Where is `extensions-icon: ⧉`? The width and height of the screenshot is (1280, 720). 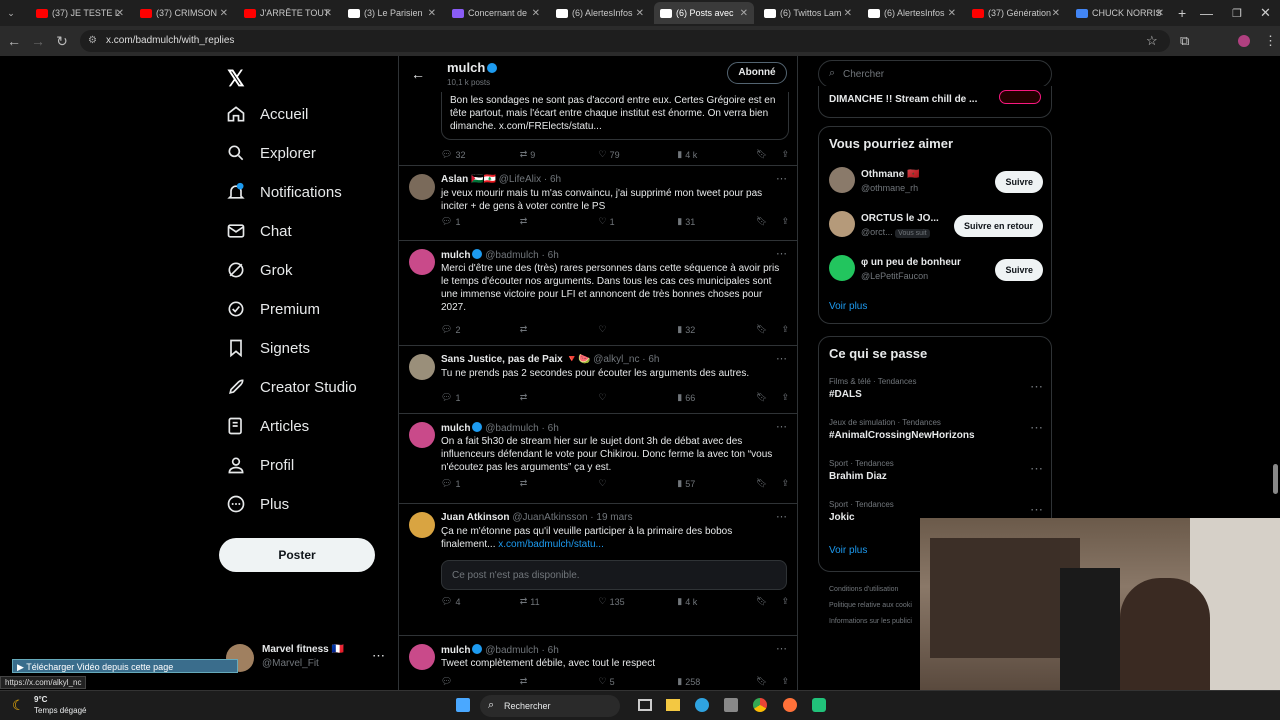
extensions-icon: ⧉ is located at coordinates (1184, 41).